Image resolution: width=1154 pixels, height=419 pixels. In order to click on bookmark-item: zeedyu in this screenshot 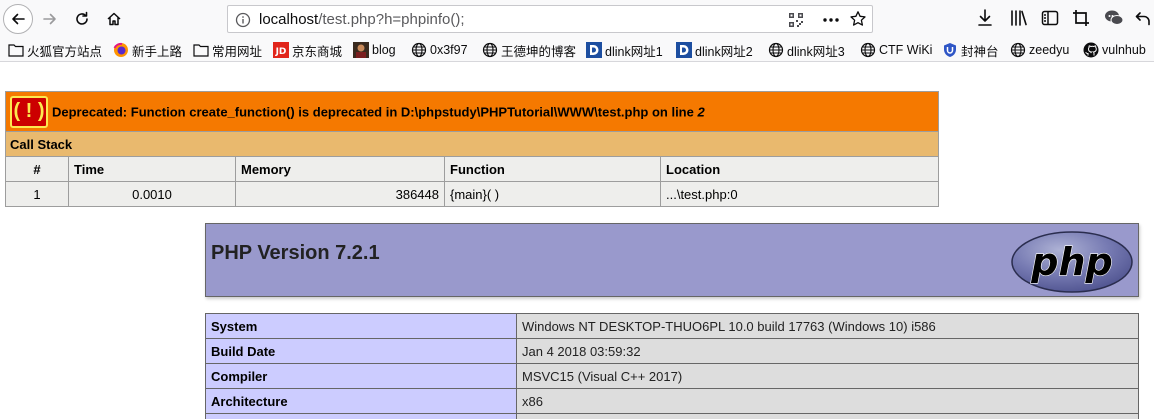, I will do `click(1039, 50)`.